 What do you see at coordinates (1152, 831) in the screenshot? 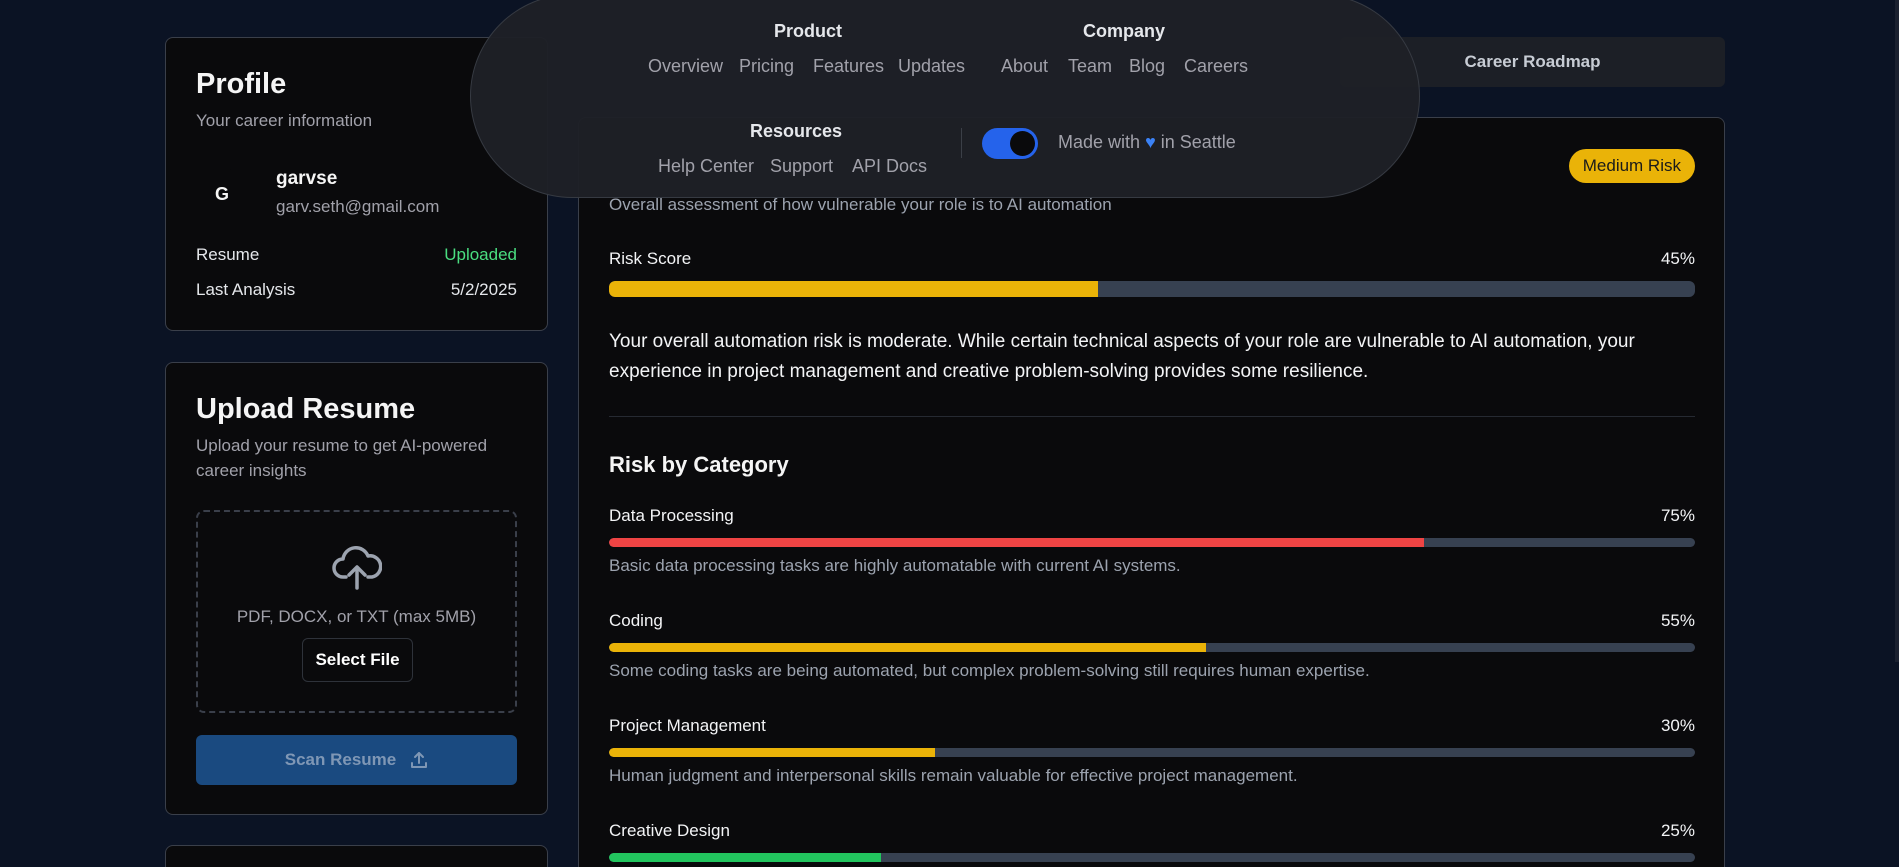
I see `category-row: Creative Design 25%` at bounding box center [1152, 831].